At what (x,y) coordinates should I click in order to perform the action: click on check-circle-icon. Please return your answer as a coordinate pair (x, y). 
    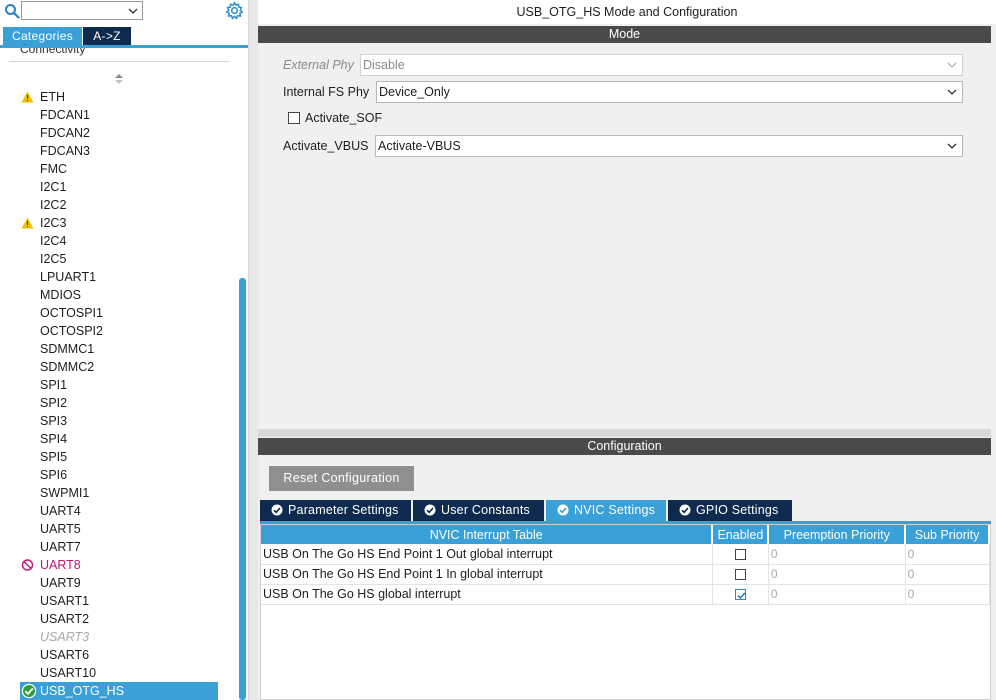
    Looking at the image, I should click on (277, 510).